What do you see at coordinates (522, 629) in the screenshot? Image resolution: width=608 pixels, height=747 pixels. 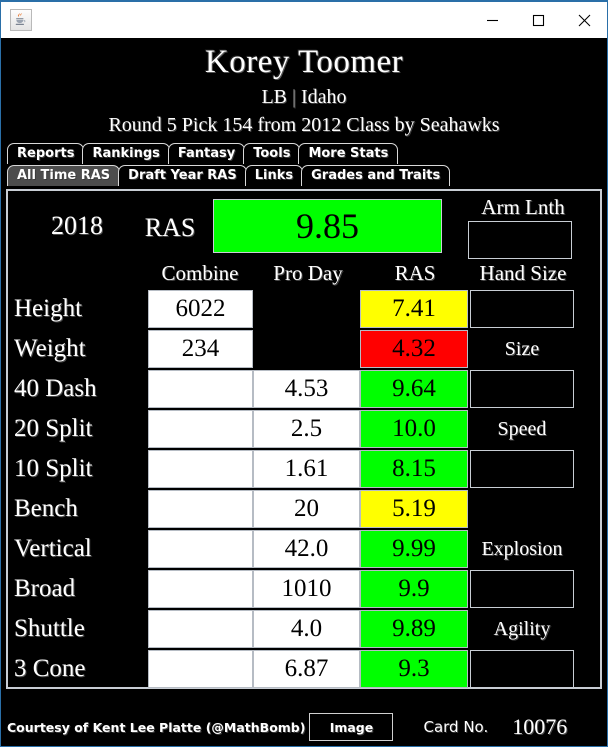 I see `grade-label-agility: Agility` at bounding box center [522, 629].